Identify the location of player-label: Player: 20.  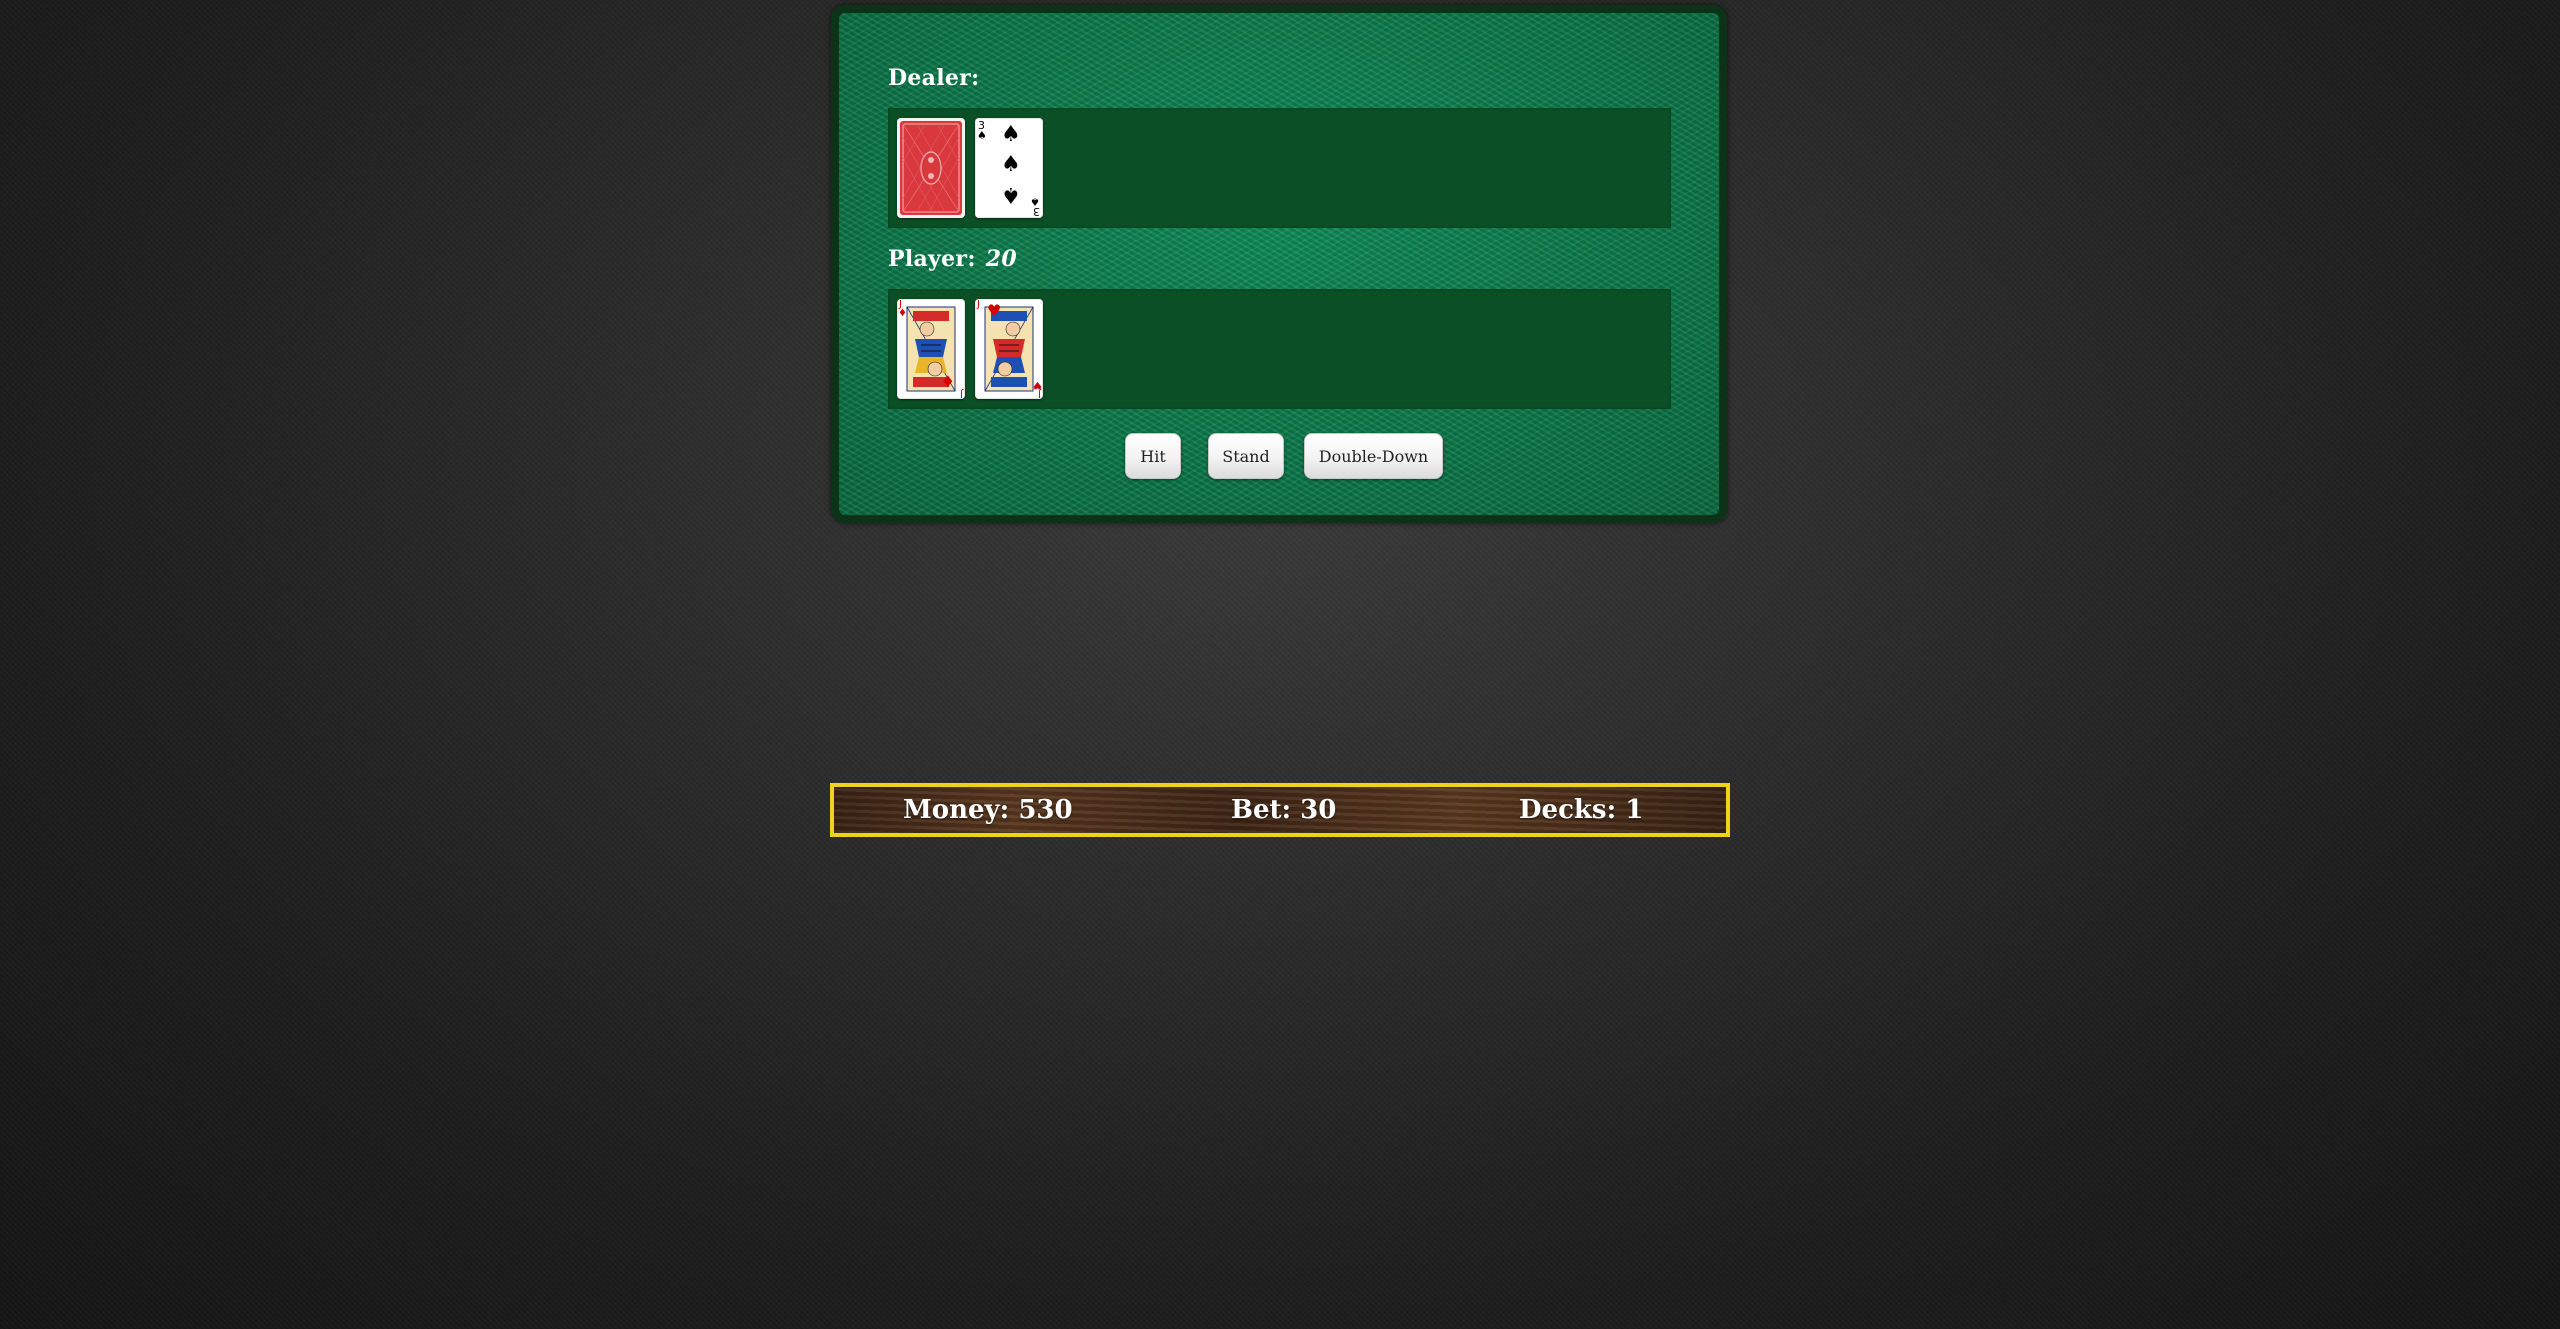
(952, 259).